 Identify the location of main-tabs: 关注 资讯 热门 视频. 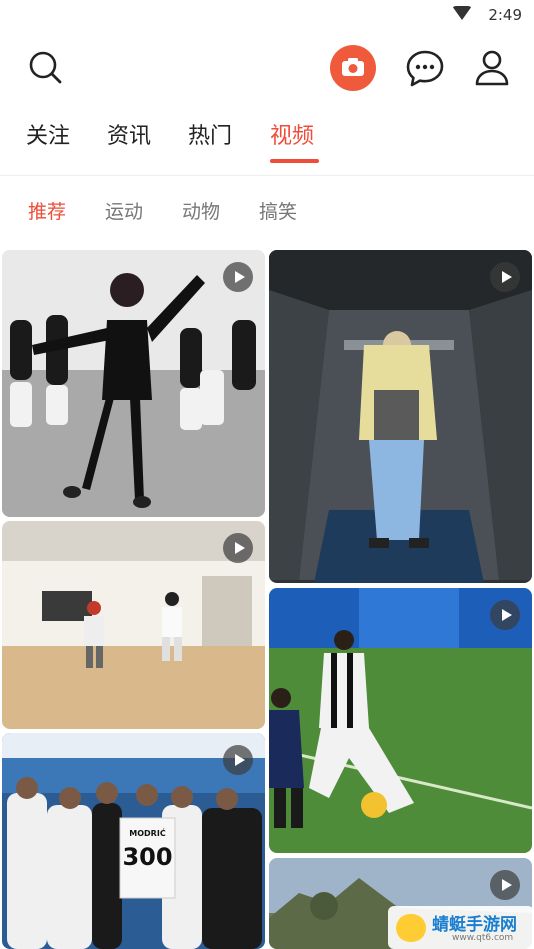
(267, 143).